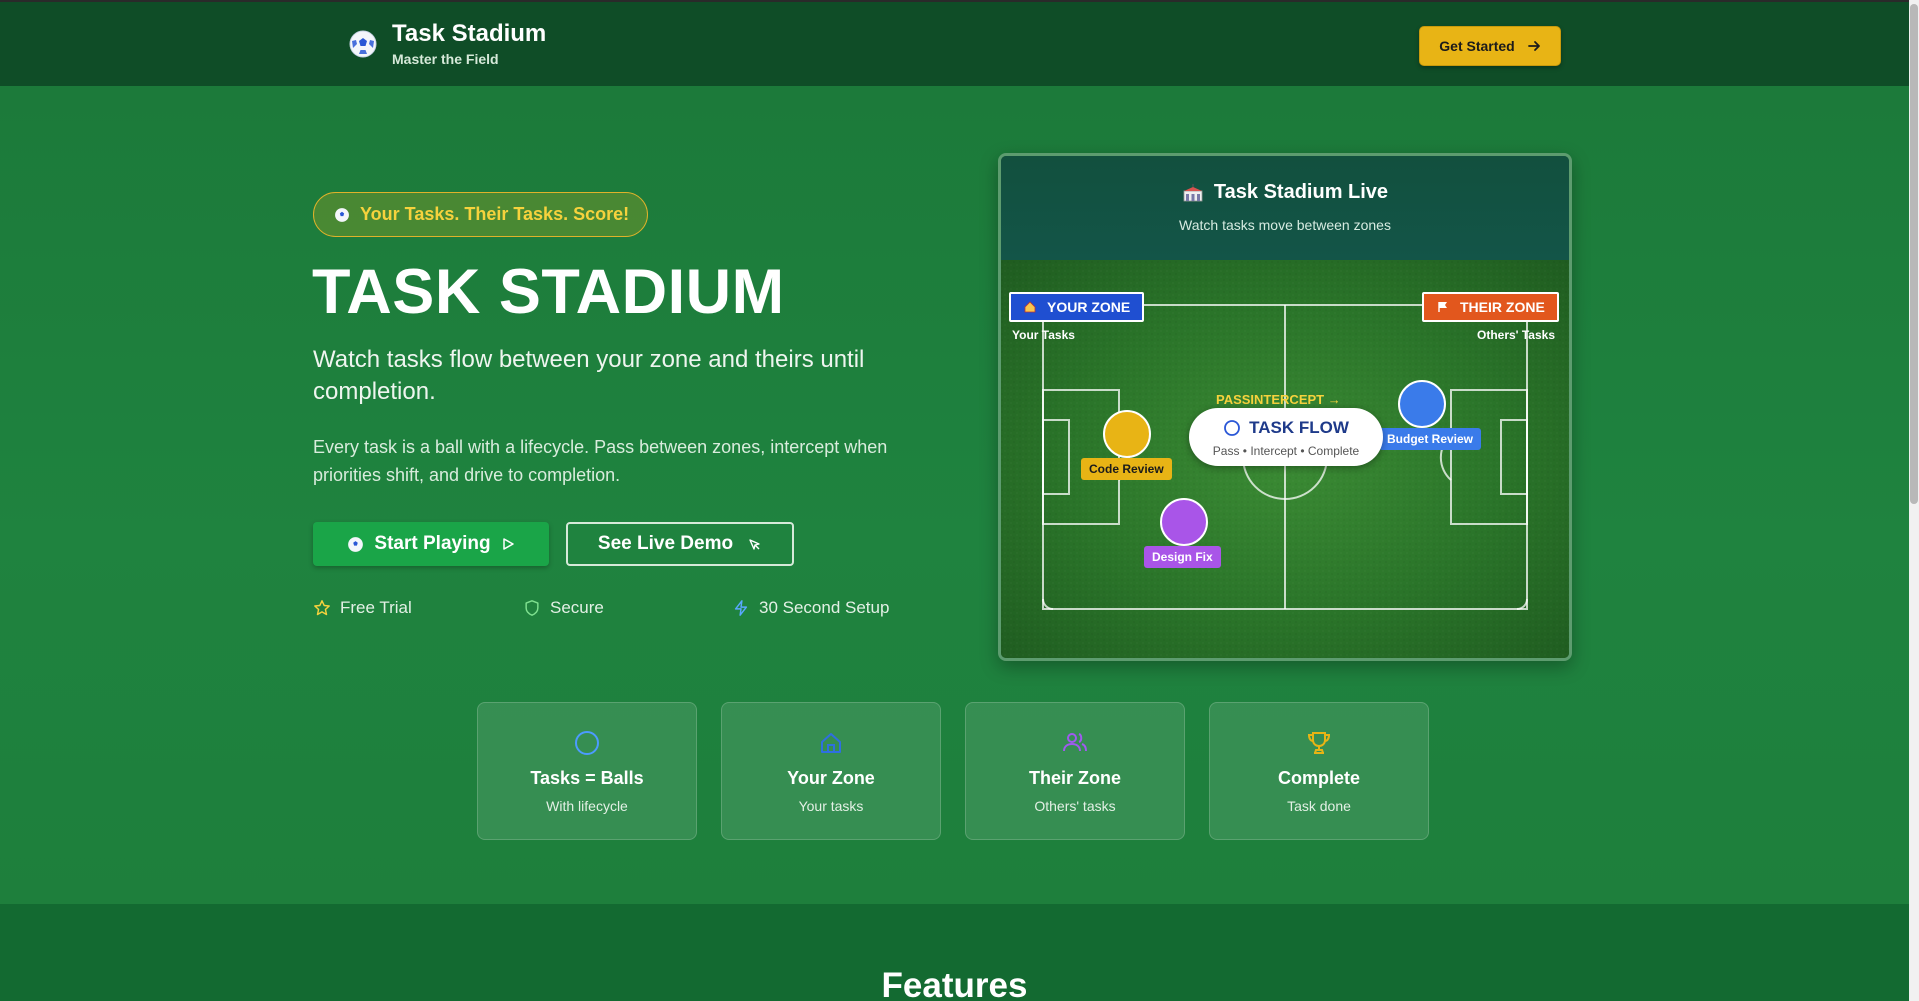  Describe the element at coordinates (1075, 742) in the screenshot. I see `users-icon` at that location.